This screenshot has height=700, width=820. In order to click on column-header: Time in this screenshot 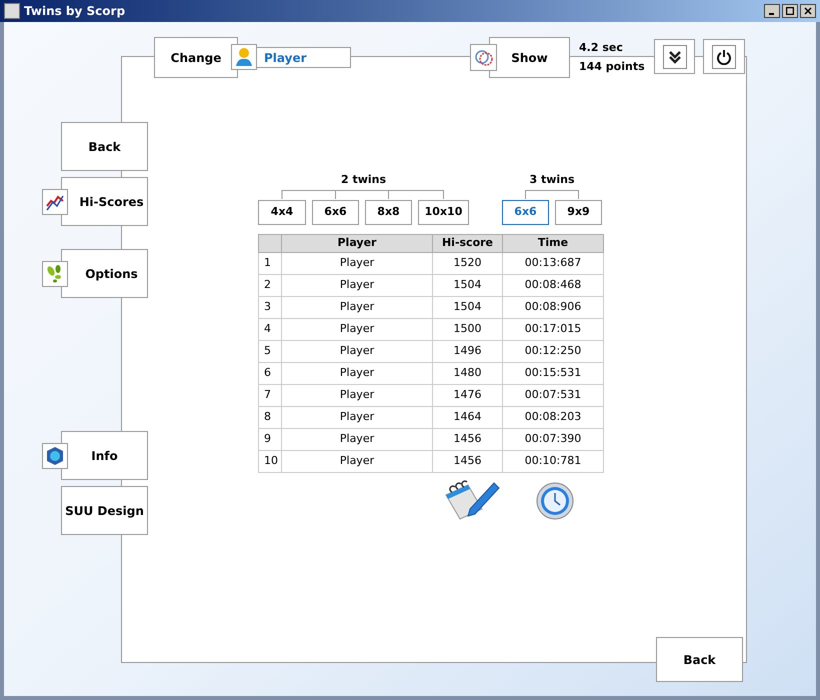, I will do `click(553, 243)`.